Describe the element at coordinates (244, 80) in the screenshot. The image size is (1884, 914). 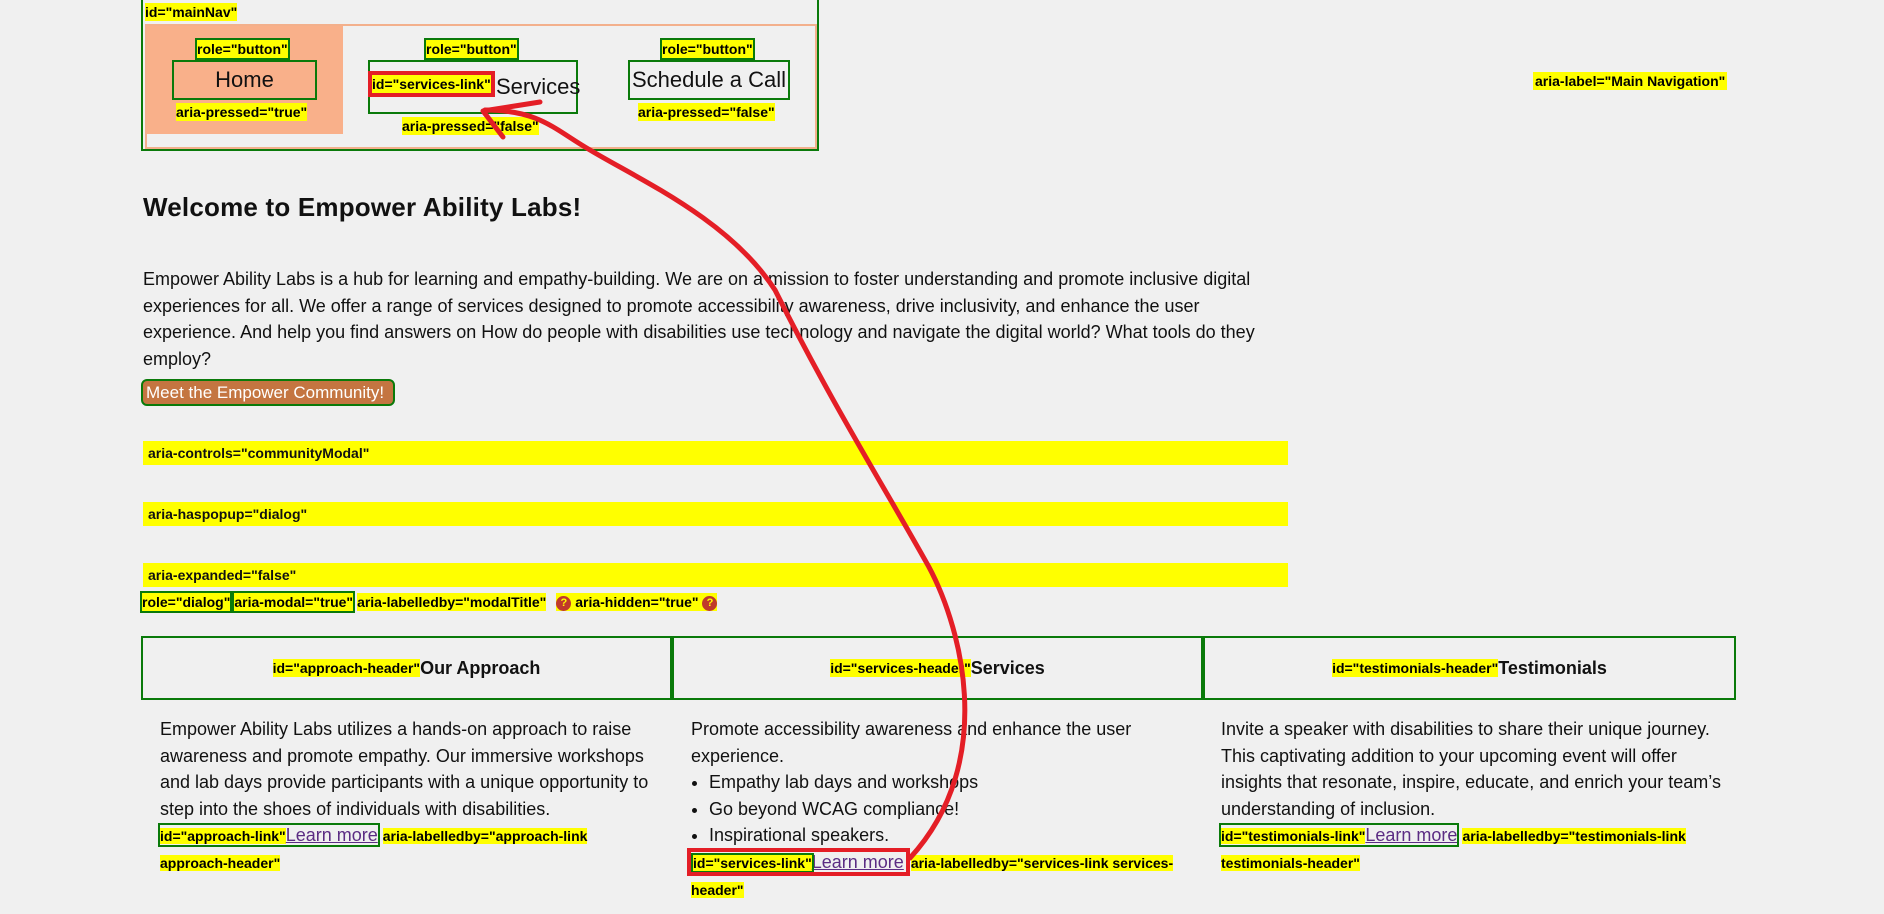
I see `nav-home-button: Home` at that location.